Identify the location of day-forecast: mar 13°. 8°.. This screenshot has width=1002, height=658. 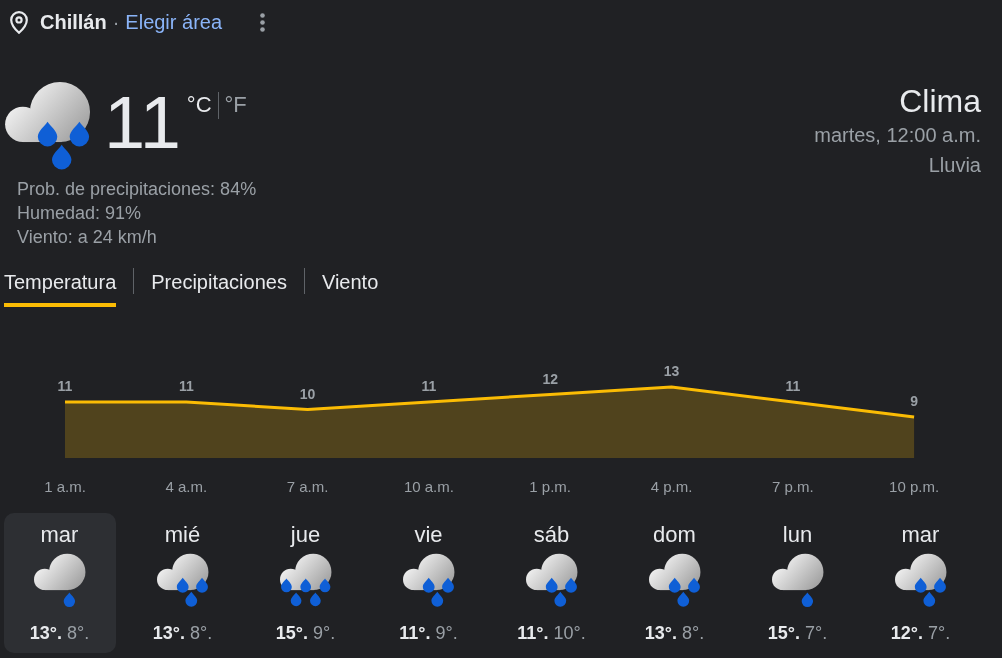
(59, 583).